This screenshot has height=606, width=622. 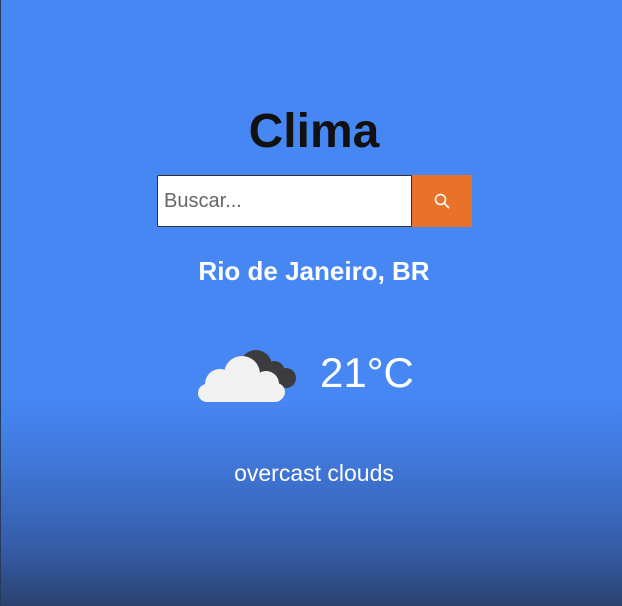 I want to click on search-icon, so click(x=442, y=201).